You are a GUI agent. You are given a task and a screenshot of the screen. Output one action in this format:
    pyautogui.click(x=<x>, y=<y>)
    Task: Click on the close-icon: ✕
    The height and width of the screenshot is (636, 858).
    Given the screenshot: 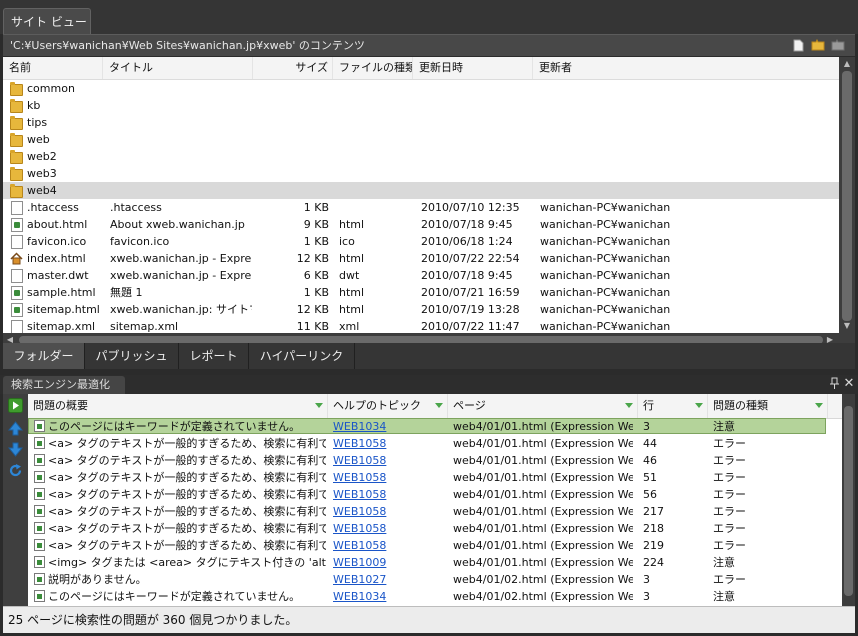 What is the action you would take?
    pyautogui.click(x=849, y=384)
    